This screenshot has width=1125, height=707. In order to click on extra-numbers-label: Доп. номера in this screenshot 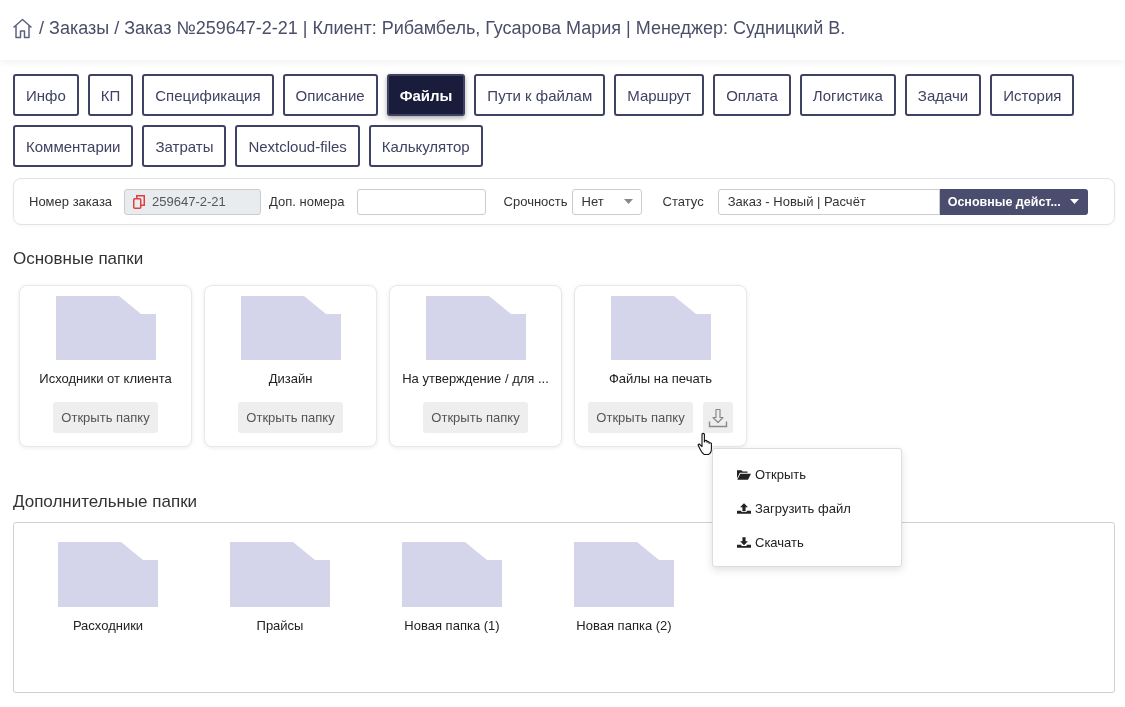, I will do `click(307, 201)`.